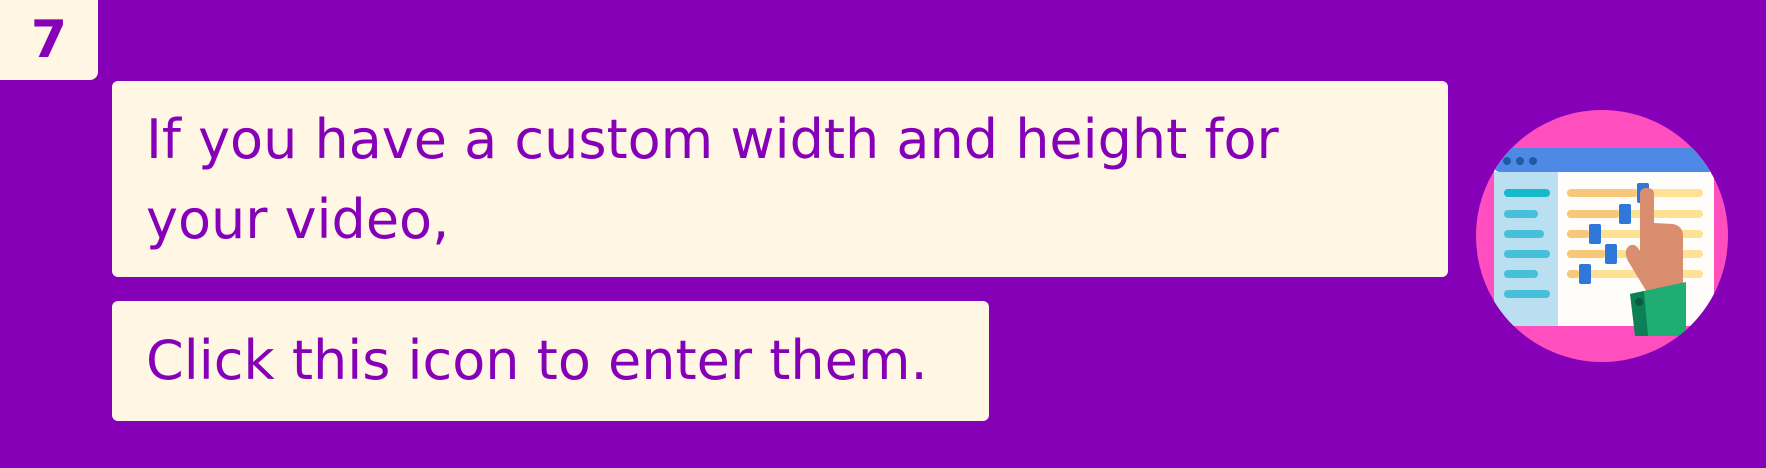 The image size is (1766, 468). What do you see at coordinates (49, 40) in the screenshot?
I see `step-number-badge: 7` at bounding box center [49, 40].